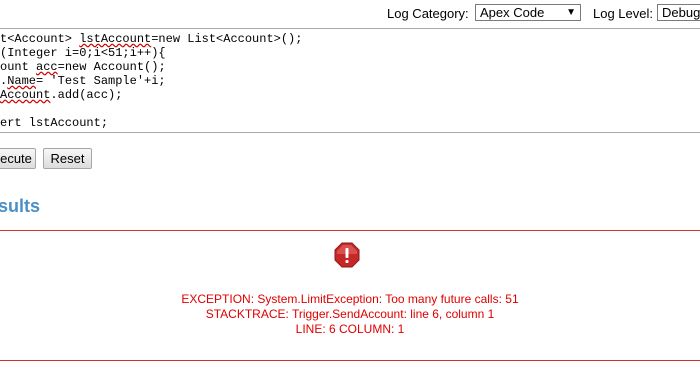  Describe the element at coordinates (571, 12) in the screenshot. I see `chevron-down-icon: ▼` at that location.